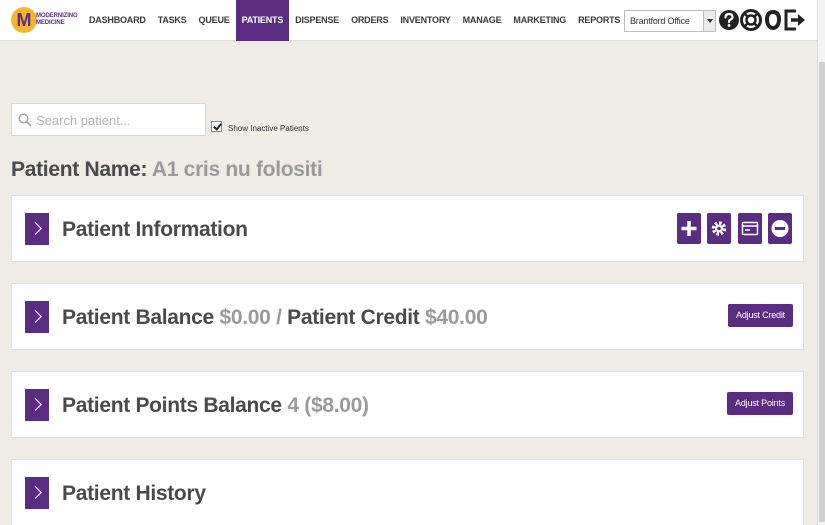 This screenshot has width=825, height=525. What do you see at coordinates (539, 20) in the screenshot?
I see `nav-marketing: MARKETING` at bounding box center [539, 20].